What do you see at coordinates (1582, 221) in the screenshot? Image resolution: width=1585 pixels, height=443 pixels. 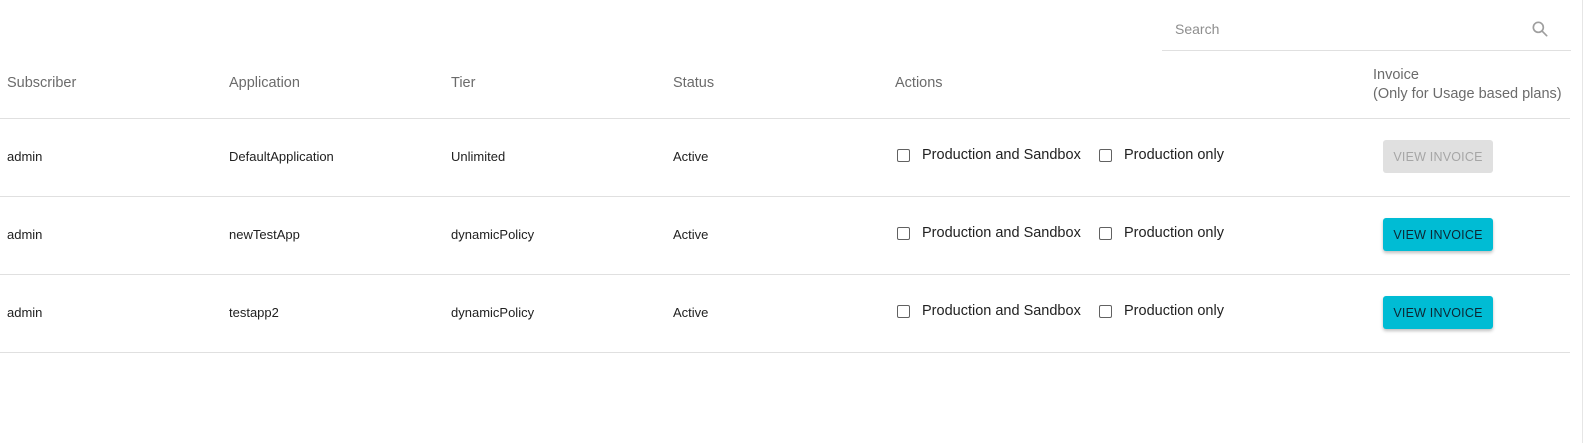 I see `panel-edge-divider` at bounding box center [1582, 221].